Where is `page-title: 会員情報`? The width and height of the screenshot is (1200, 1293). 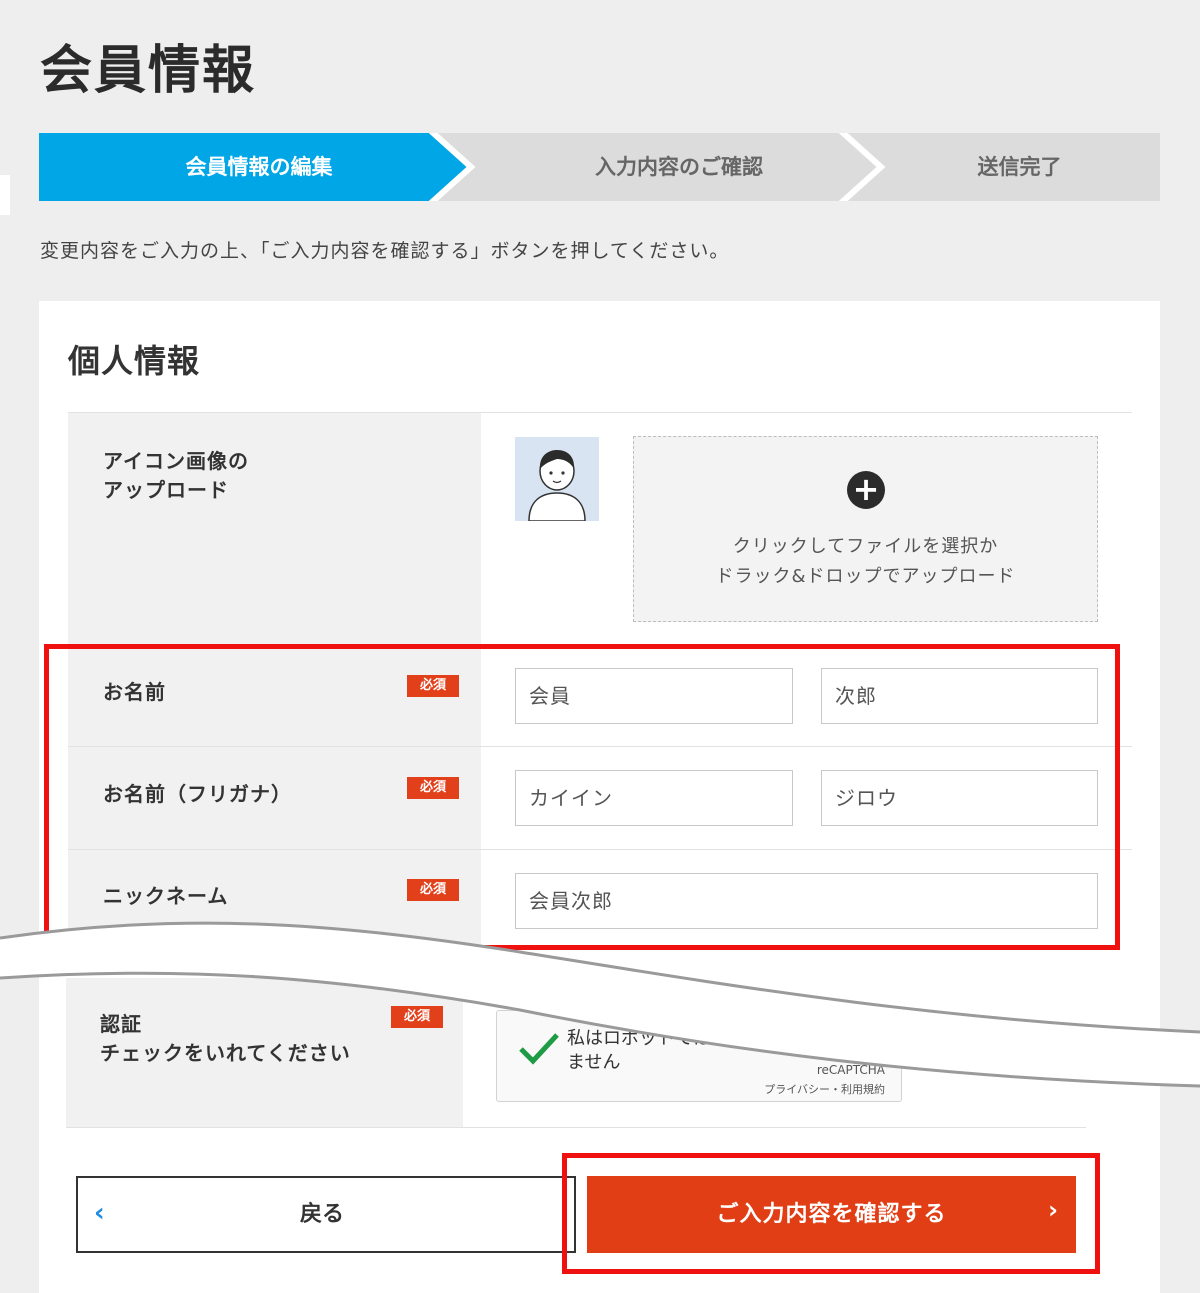 page-title: 会員情報 is located at coordinates (148, 71).